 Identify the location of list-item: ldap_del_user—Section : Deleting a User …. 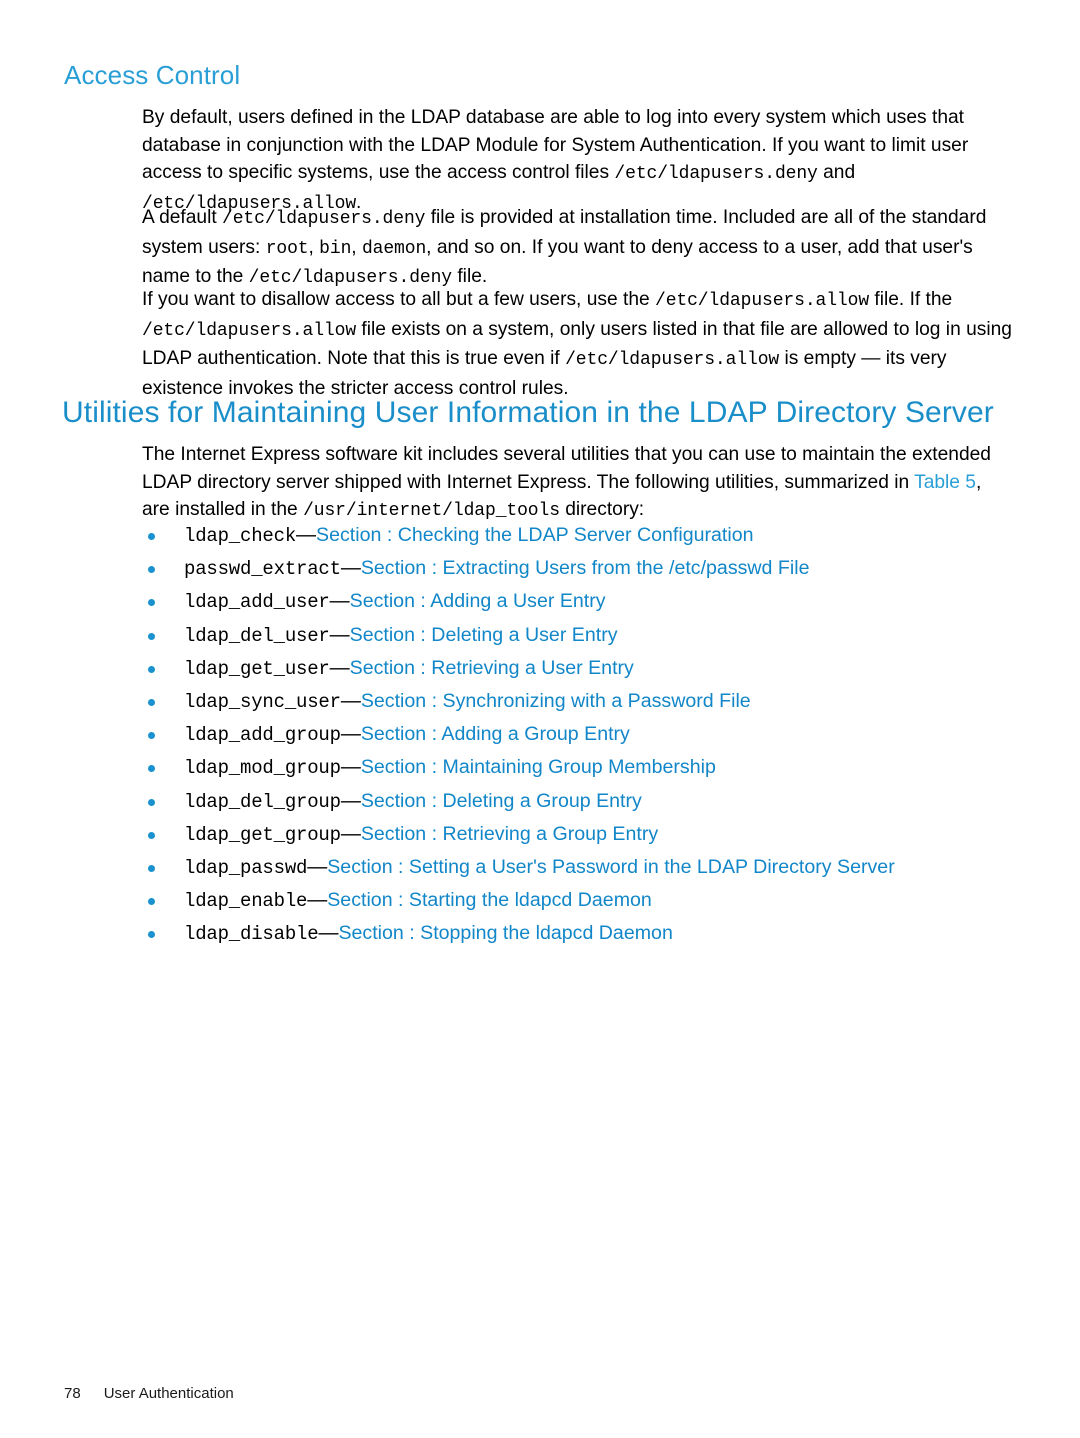
(582, 635).